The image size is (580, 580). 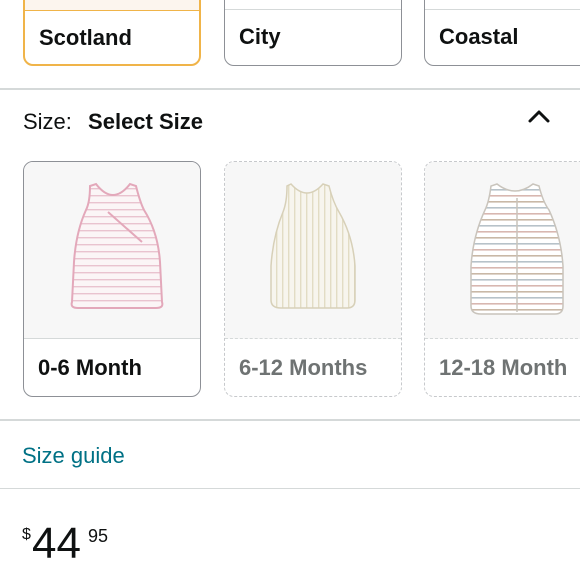 I want to click on style-options-row: Scotland City Coastal, so click(x=290, y=35).